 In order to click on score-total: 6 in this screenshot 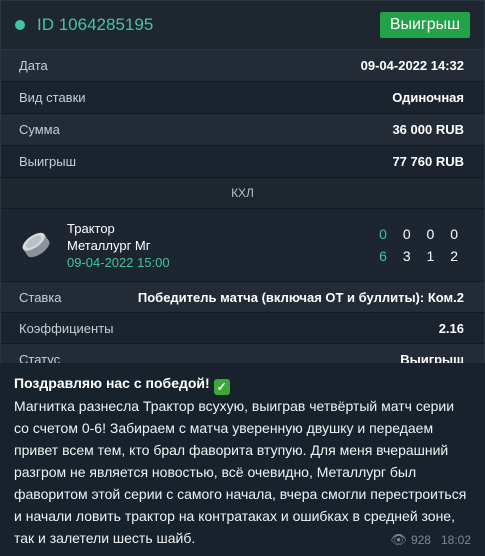, I will do `click(386, 256)`.